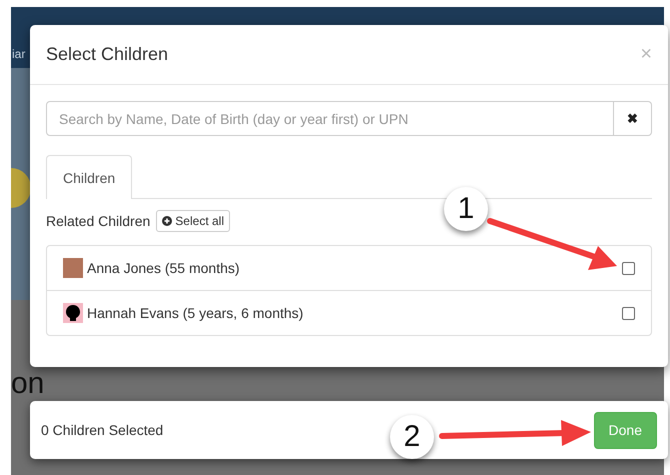 This screenshot has height=475, width=670. I want to click on child-name: Hannah Evans (5 years, 6 months), so click(195, 313).